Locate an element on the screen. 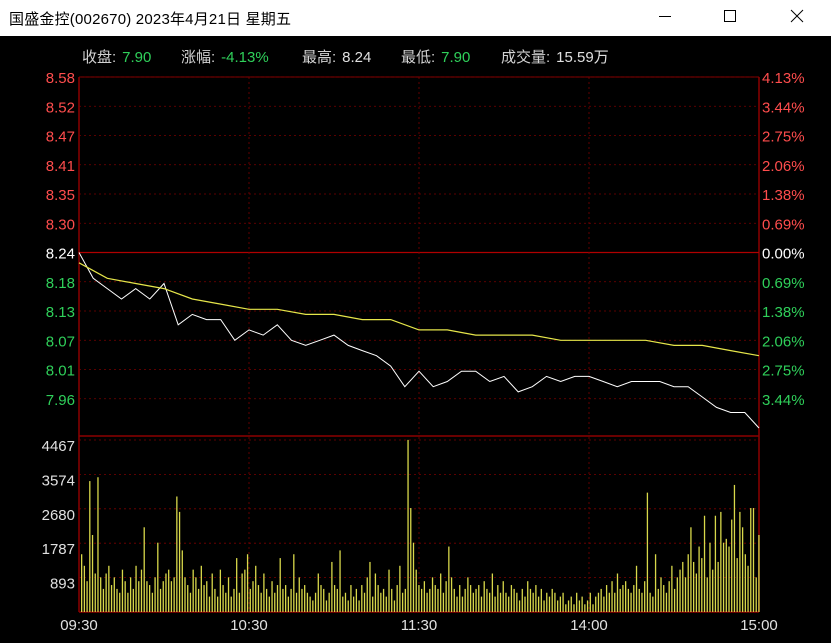 The width and height of the screenshot is (831, 643). price-tick-label: 8.41 is located at coordinates (60, 166).